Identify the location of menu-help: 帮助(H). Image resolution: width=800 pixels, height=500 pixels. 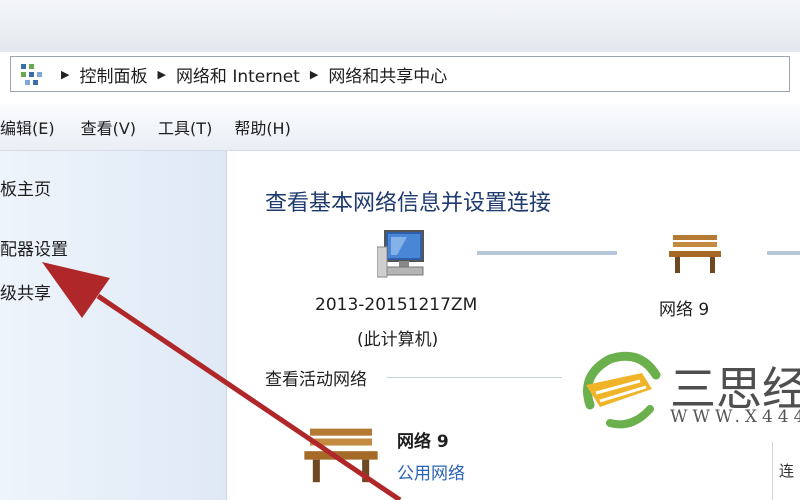
(262, 127).